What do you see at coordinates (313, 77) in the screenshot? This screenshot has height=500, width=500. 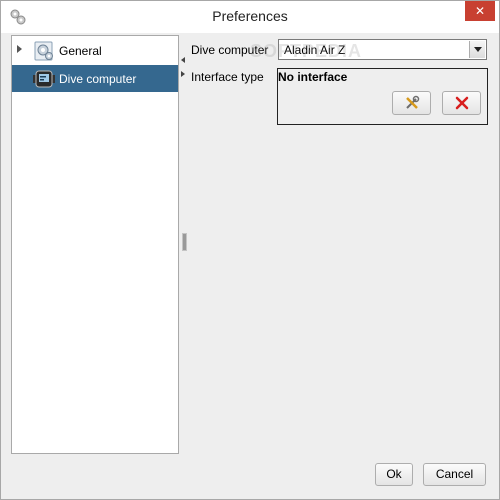 I see `interface-type-value: No interface` at bounding box center [313, 77].